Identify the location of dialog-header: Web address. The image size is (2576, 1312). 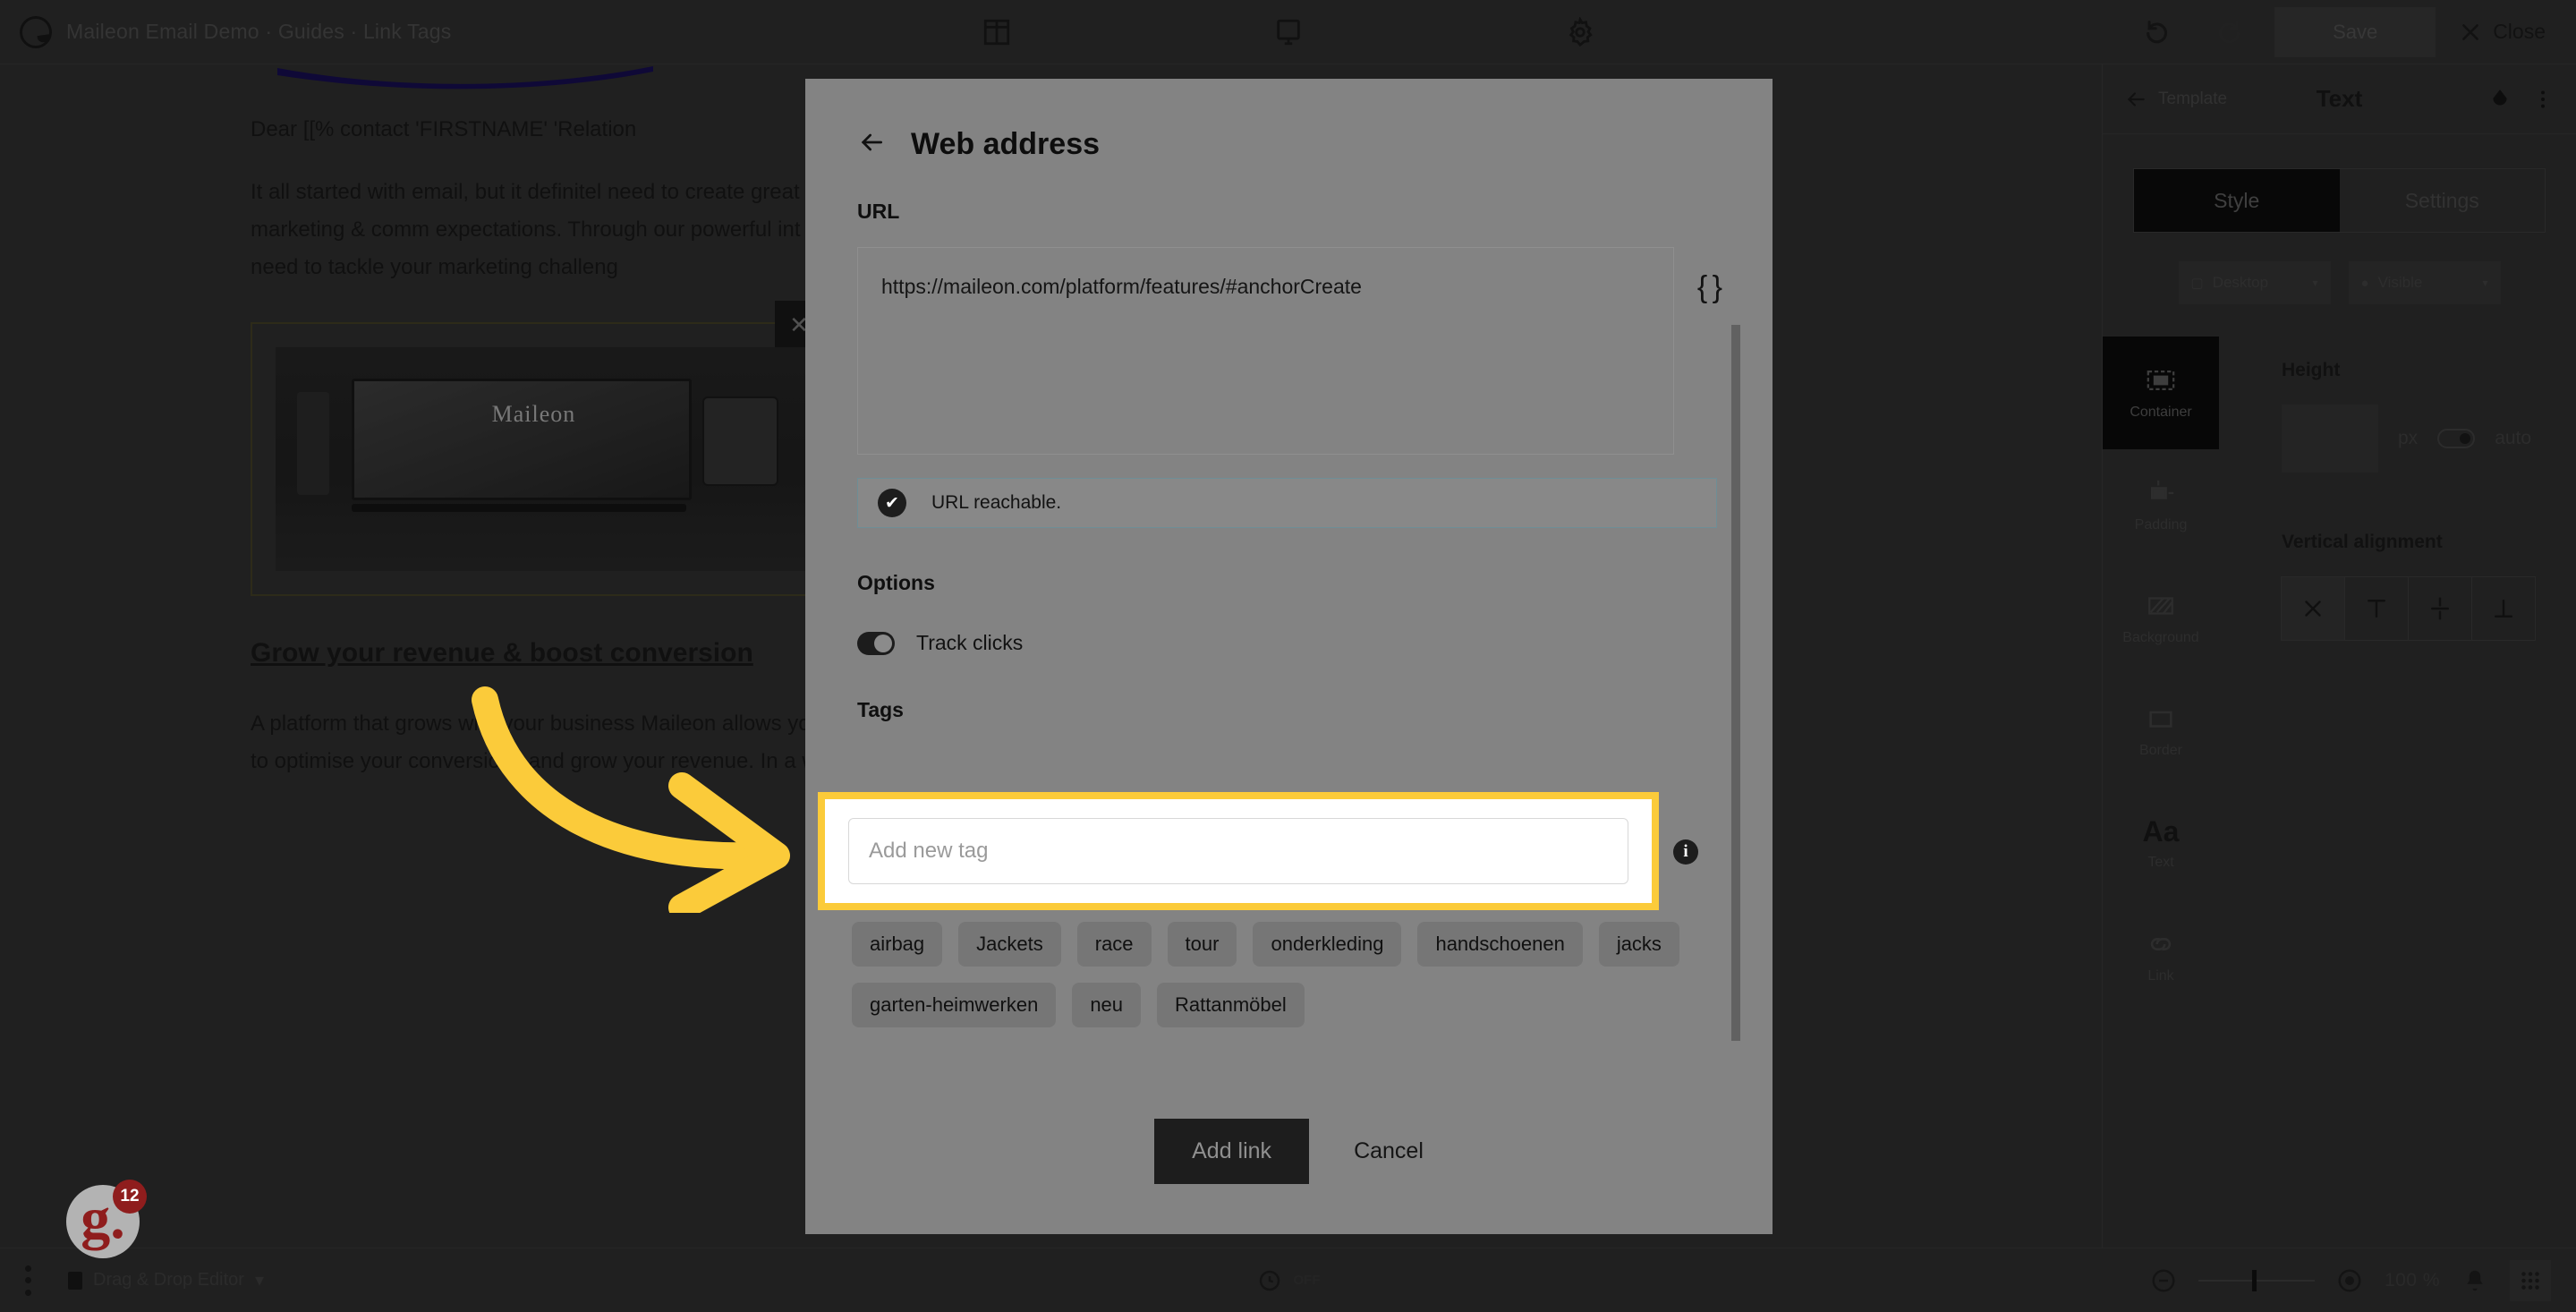
(1289, 135).